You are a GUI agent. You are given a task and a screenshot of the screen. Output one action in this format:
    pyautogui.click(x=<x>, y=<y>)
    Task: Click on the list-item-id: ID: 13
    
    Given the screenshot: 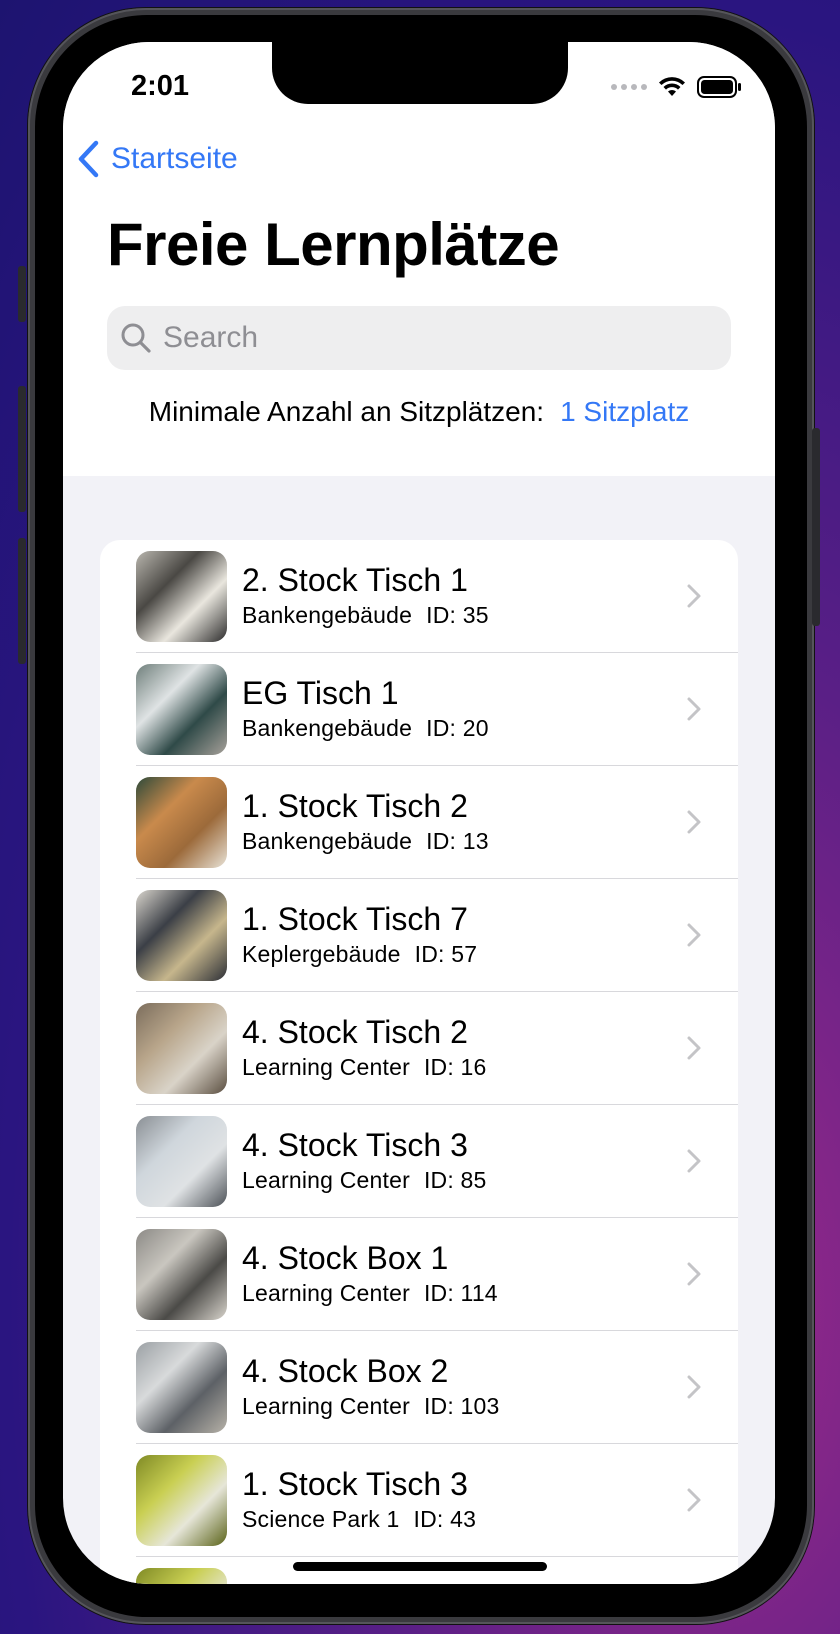 What is the action you would take?
    pyautogui.click(x=457, y=841)
    